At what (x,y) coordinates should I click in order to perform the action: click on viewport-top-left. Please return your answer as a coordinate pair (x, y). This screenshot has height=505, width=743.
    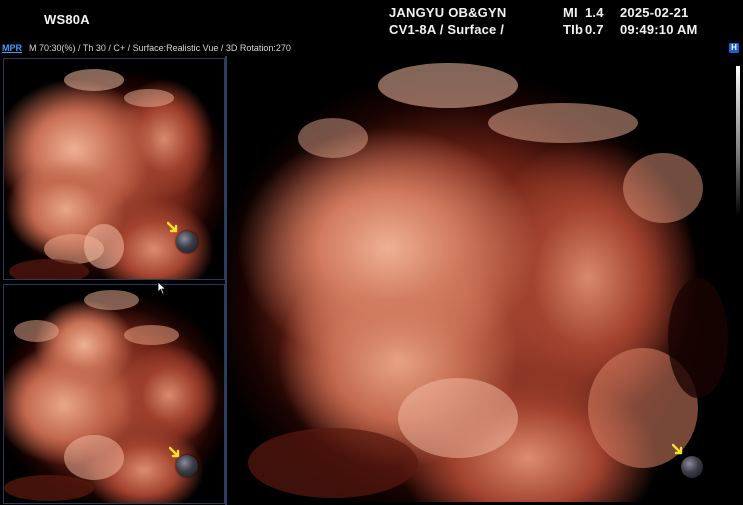
    Looking at the image, I should click on (114, 169).